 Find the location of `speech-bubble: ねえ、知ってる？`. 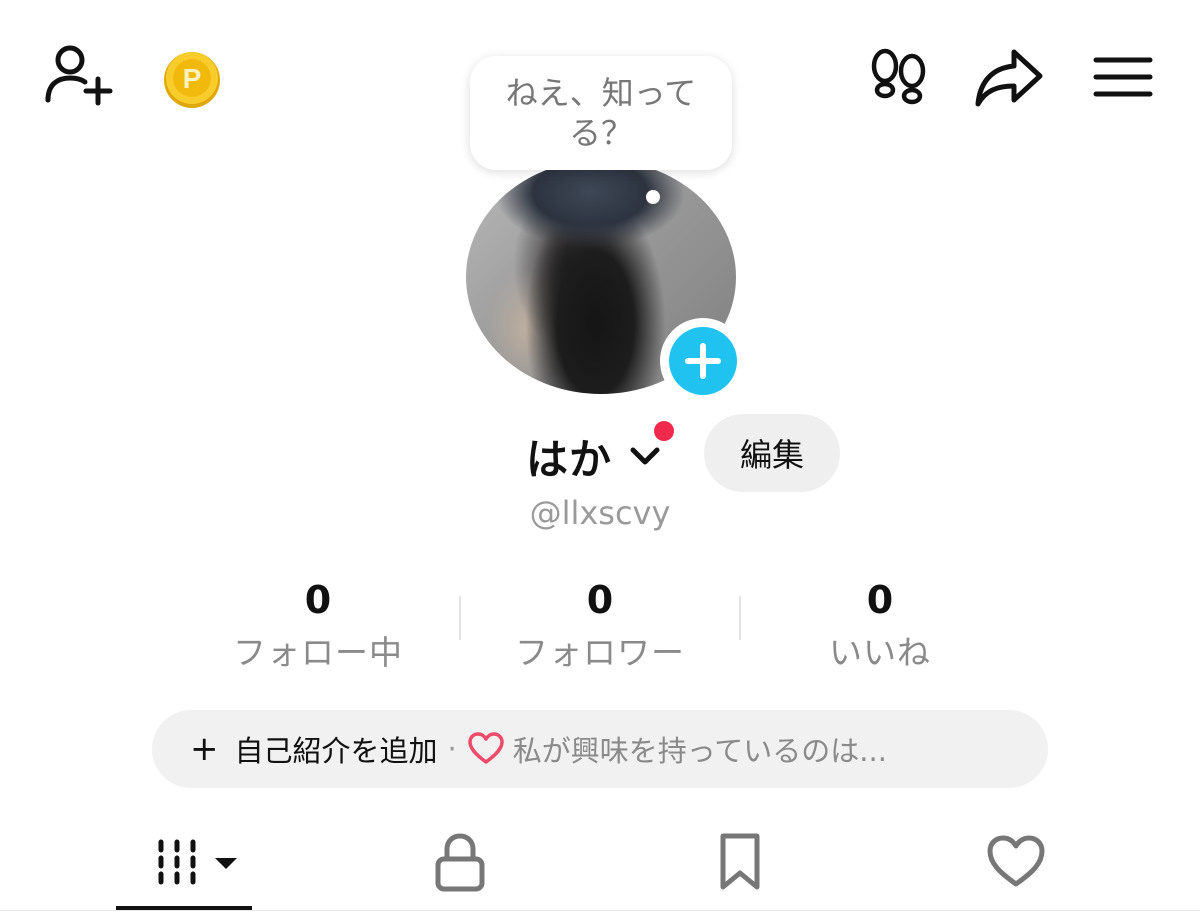

speech-bubble: ねえ、知ってる？ is located at coordinates (601, 113).